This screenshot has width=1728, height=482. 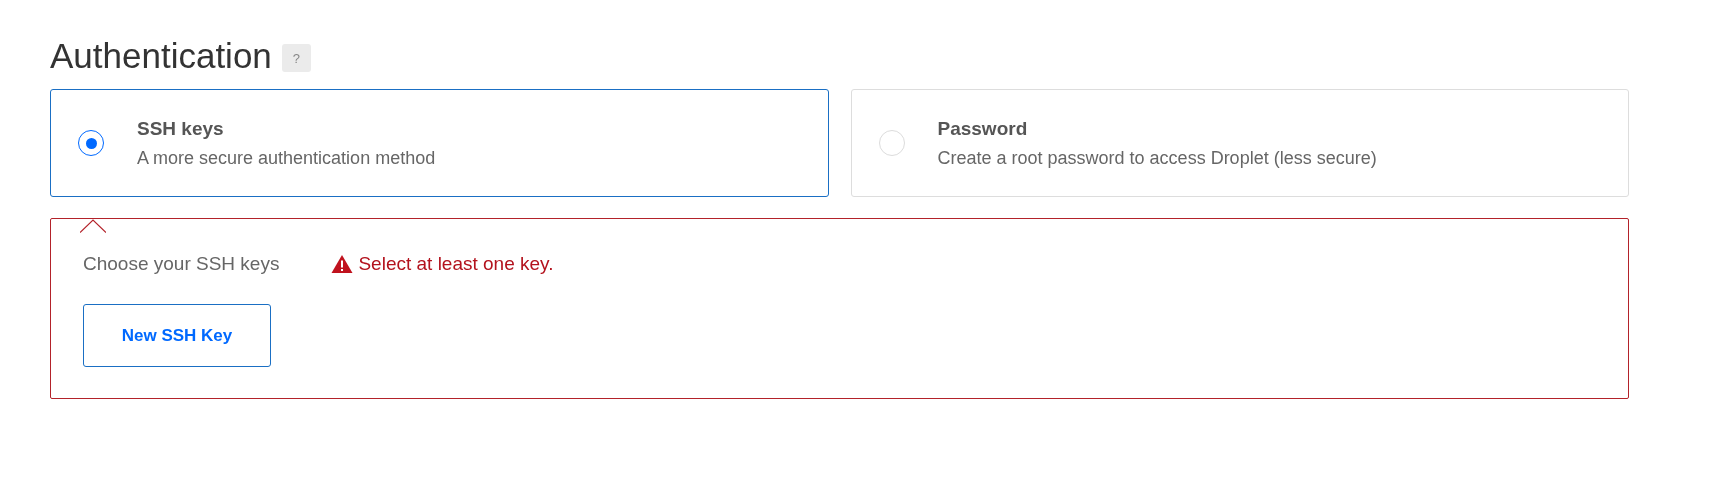 What do you see at coordinates (181, 264) in the screenshot?
I see `panel-label: Choose your SSH keys` at bounding box center [181, 264].